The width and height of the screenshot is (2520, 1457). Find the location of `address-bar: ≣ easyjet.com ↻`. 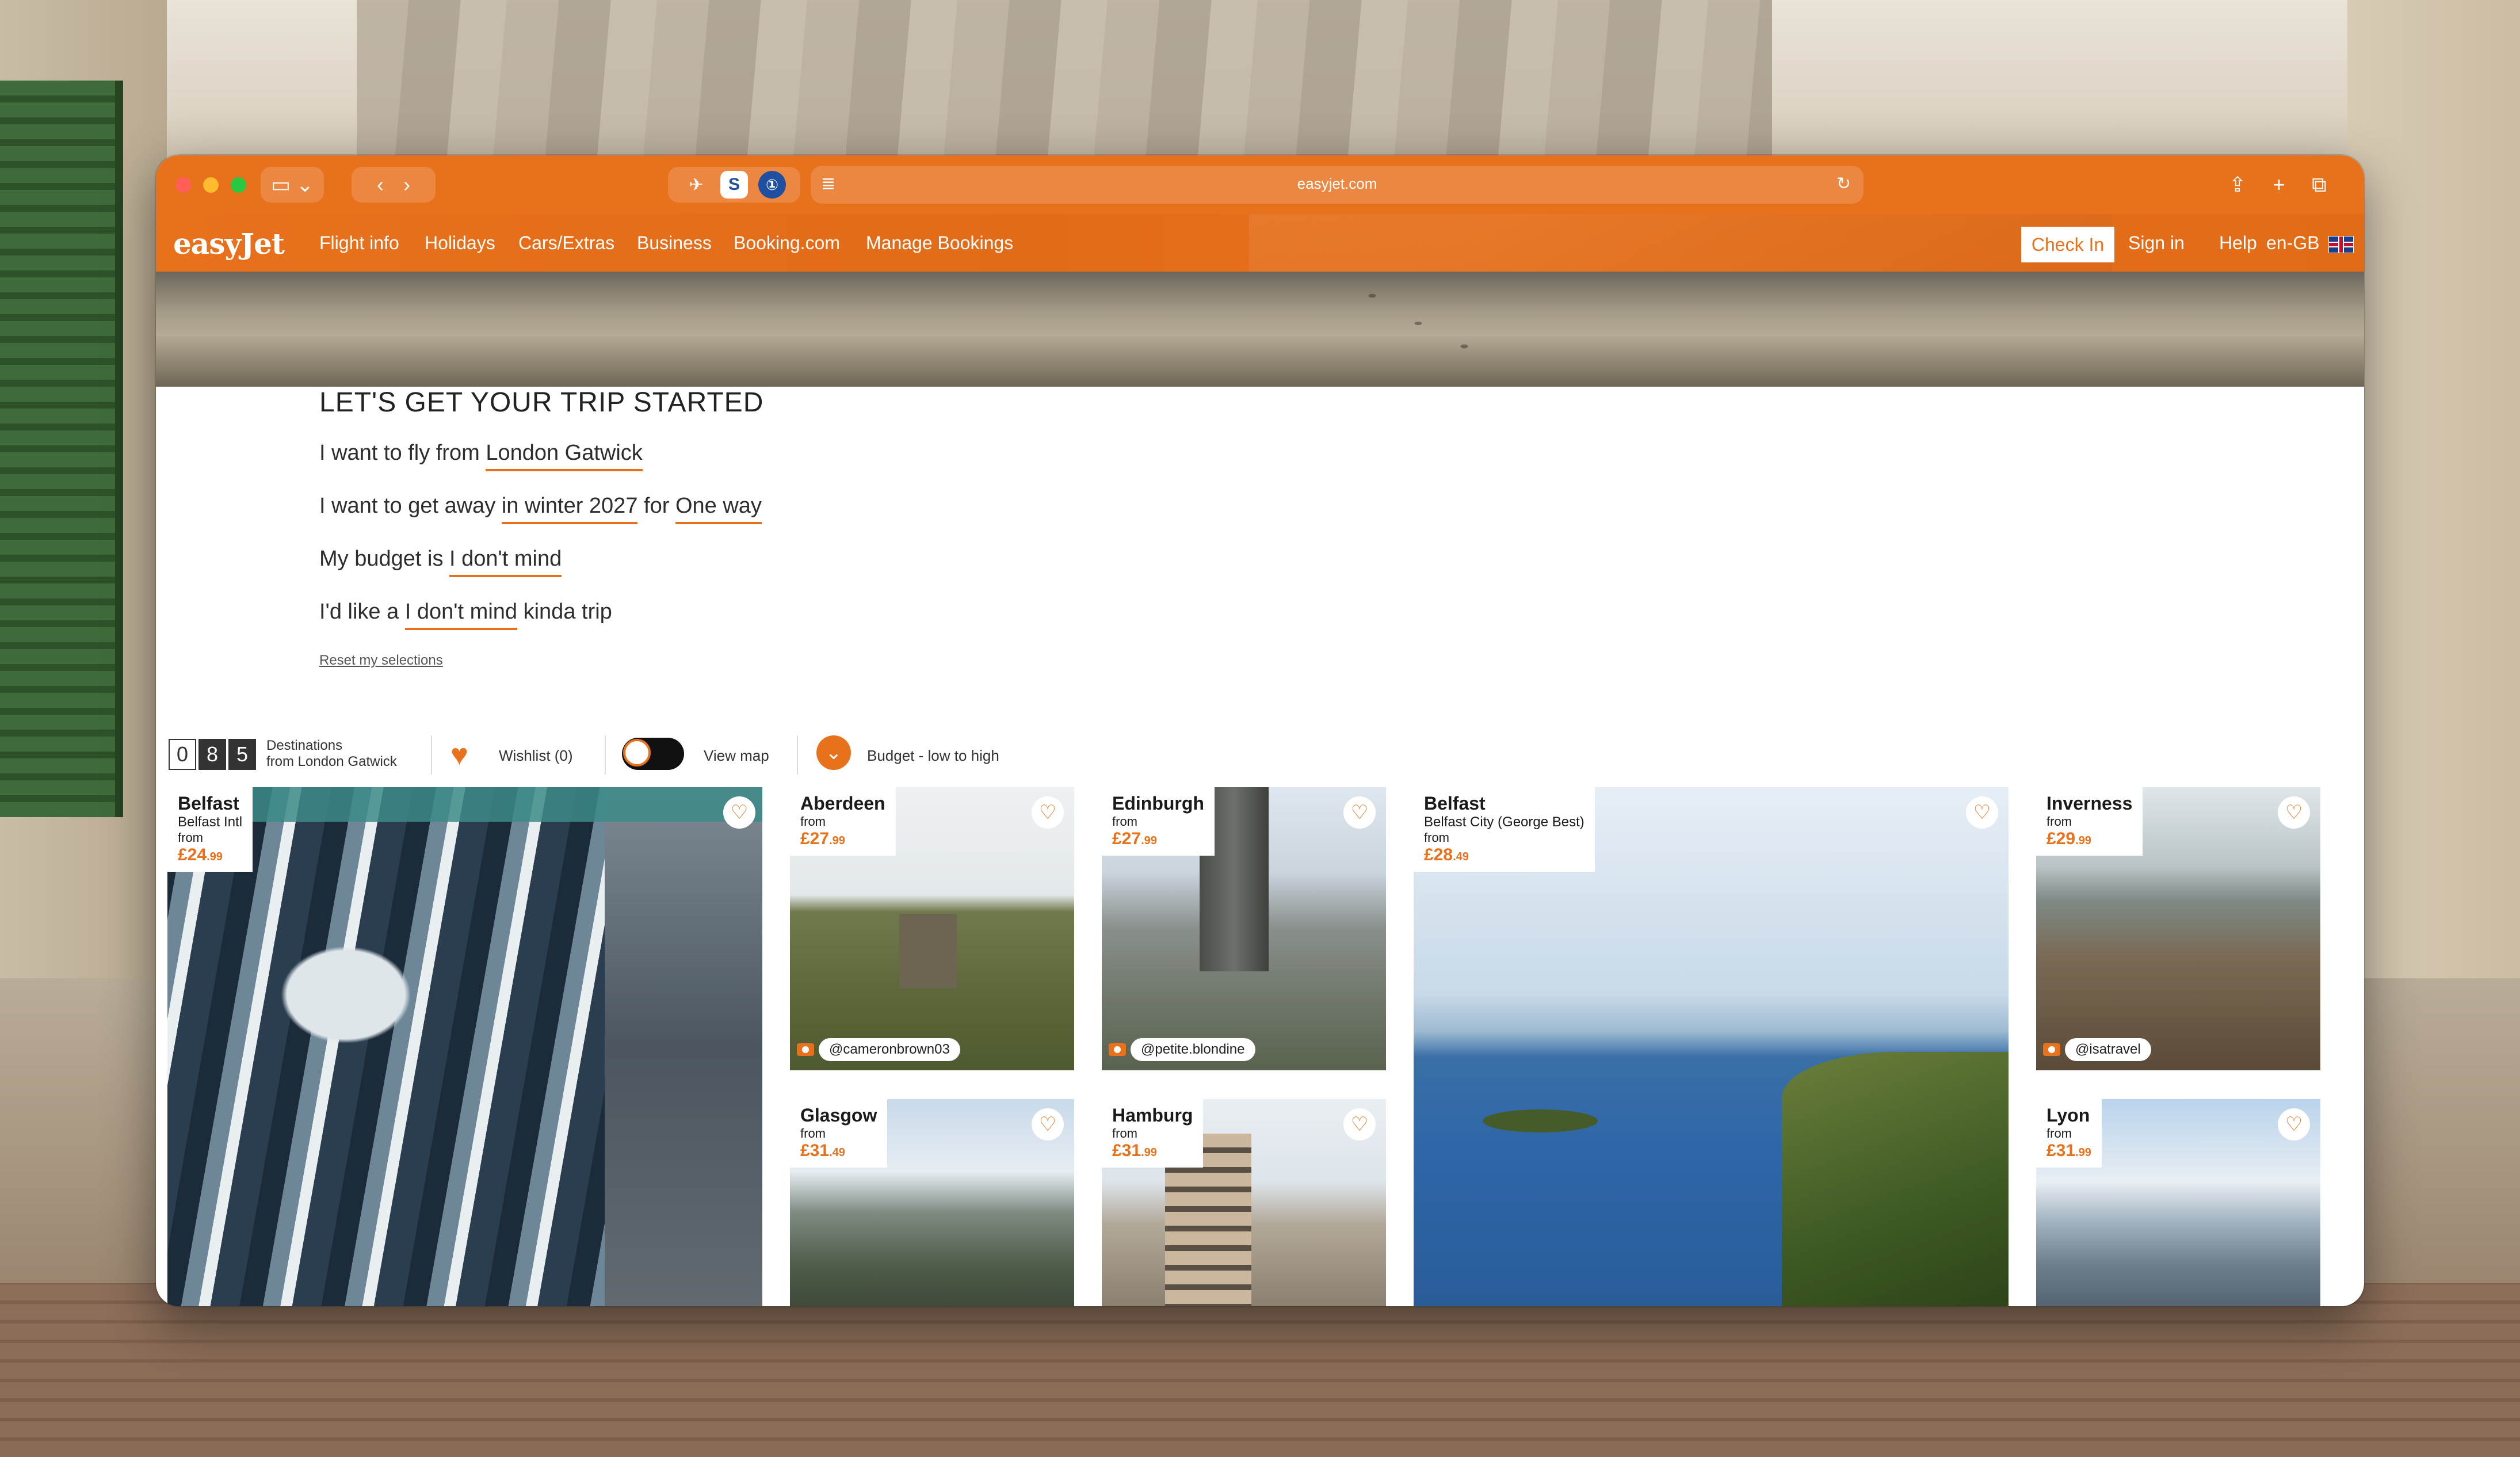

address-bar: ≣ easyjet.com ↻ is located at coordinates (1337, 185).